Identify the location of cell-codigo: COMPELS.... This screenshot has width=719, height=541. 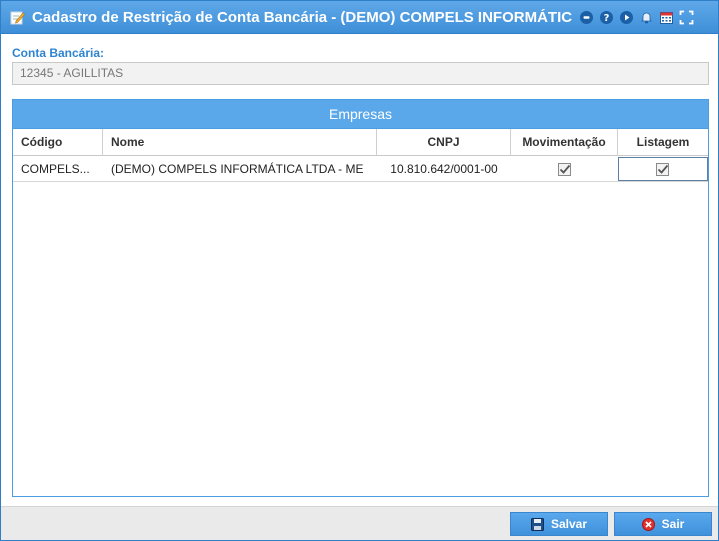
(55, 169).